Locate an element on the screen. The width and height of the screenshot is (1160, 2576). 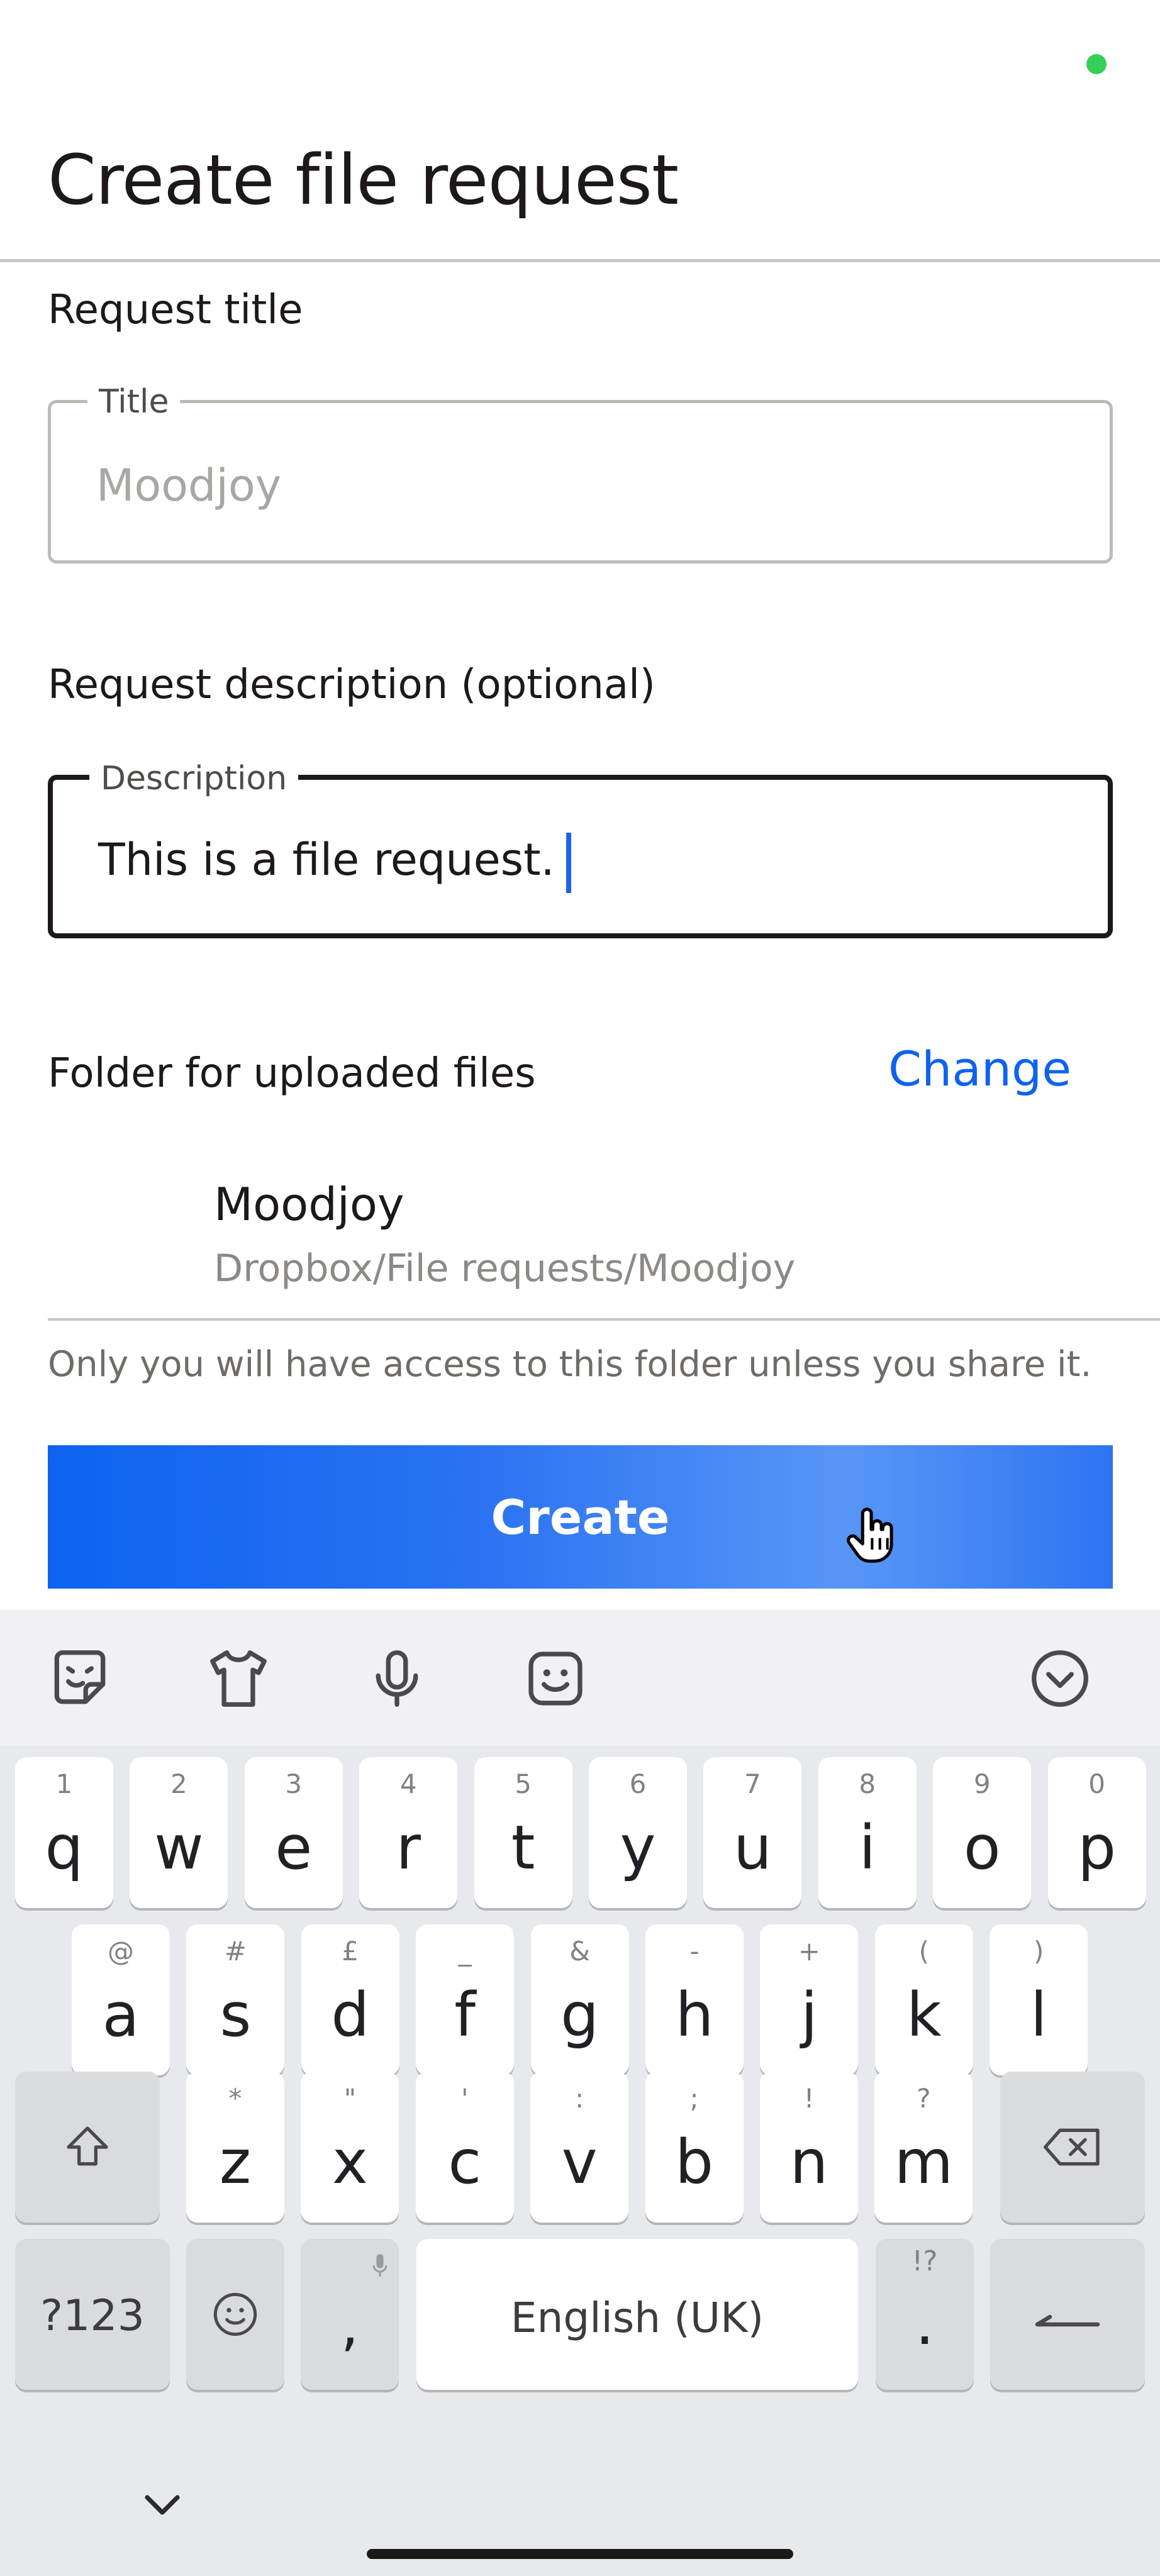
emoji-key is located at coordinates (235, 2314).